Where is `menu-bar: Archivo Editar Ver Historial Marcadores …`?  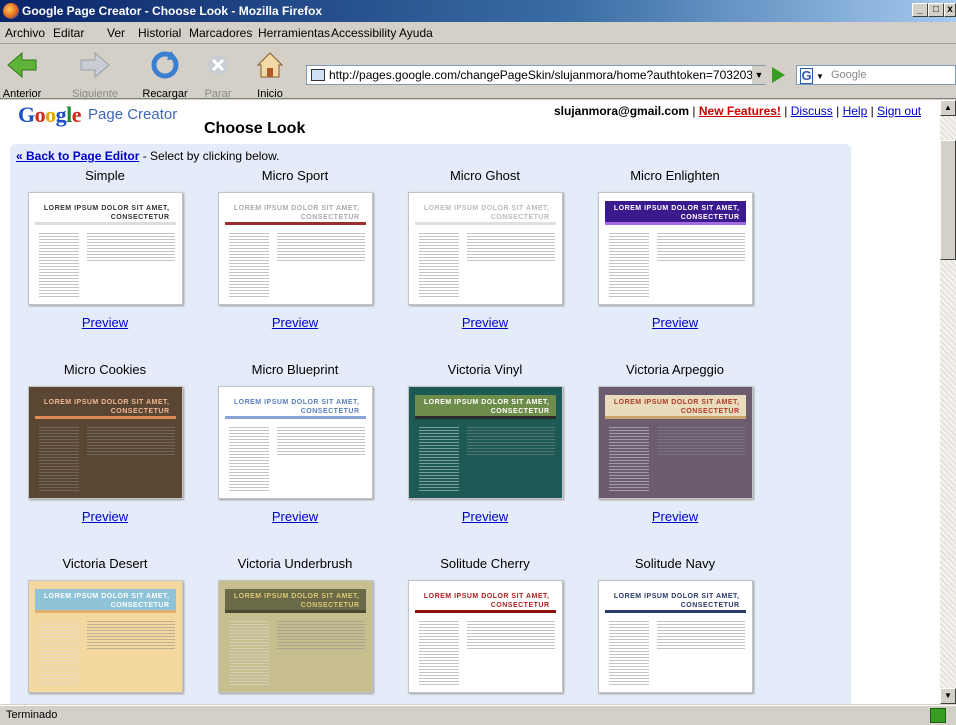
menu-bar: Archivo Editar Ver Historial Marcadores … is located at coordinates (478, 33).